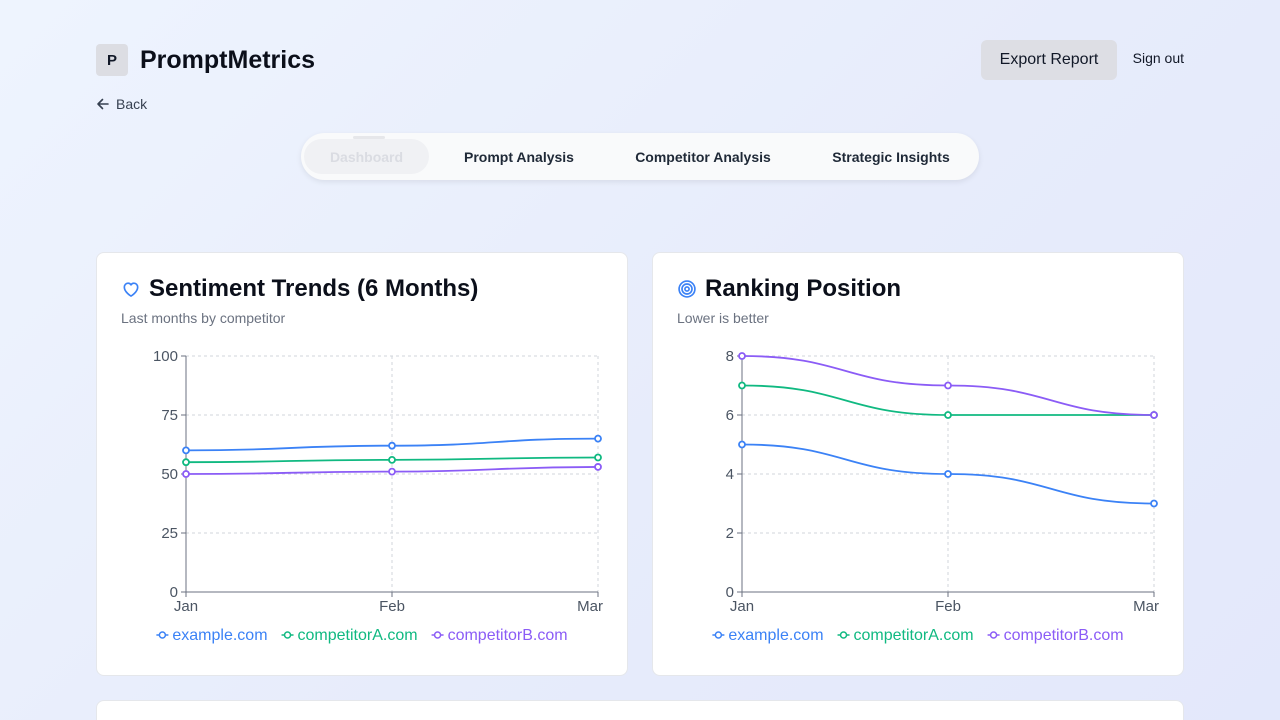  I want to click on y-tick-label: 100, so click(165, 356).